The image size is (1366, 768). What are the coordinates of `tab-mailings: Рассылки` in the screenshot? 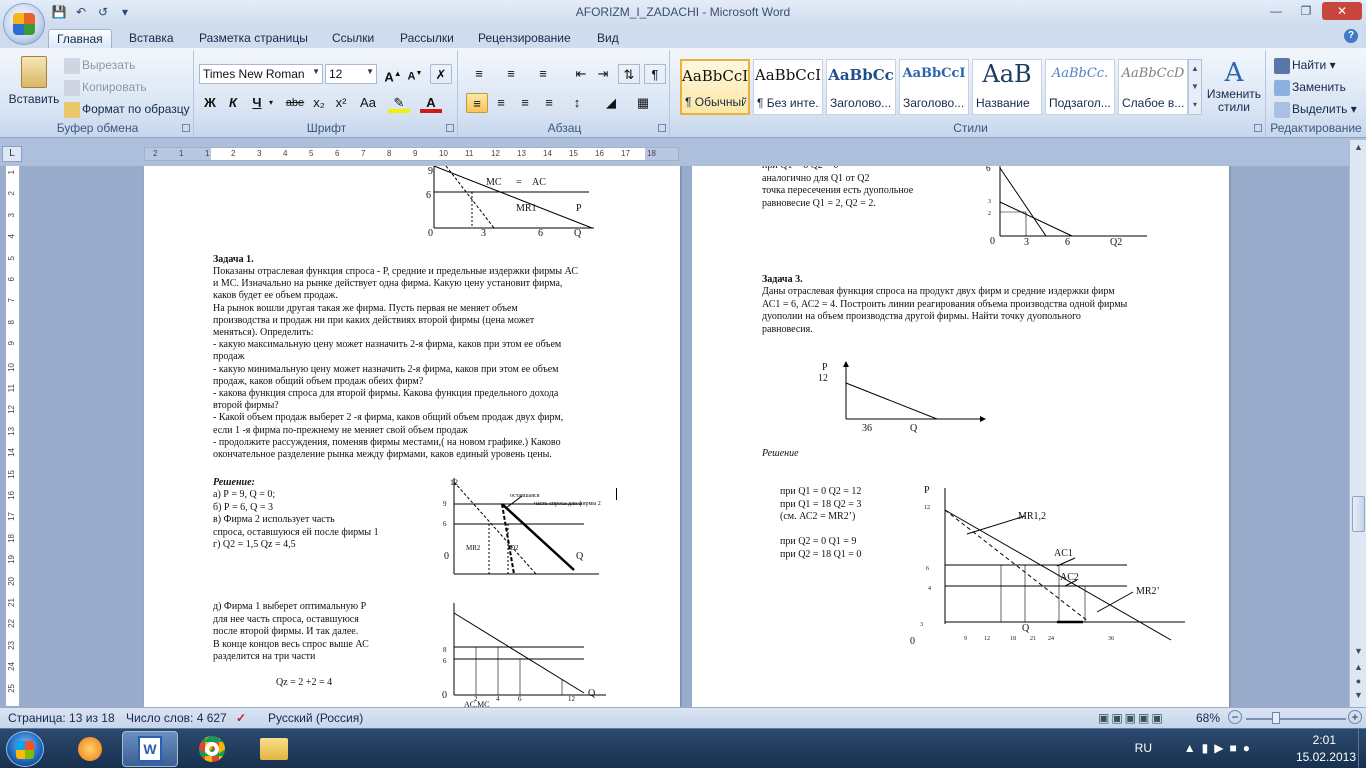 It's located at (427, 38).